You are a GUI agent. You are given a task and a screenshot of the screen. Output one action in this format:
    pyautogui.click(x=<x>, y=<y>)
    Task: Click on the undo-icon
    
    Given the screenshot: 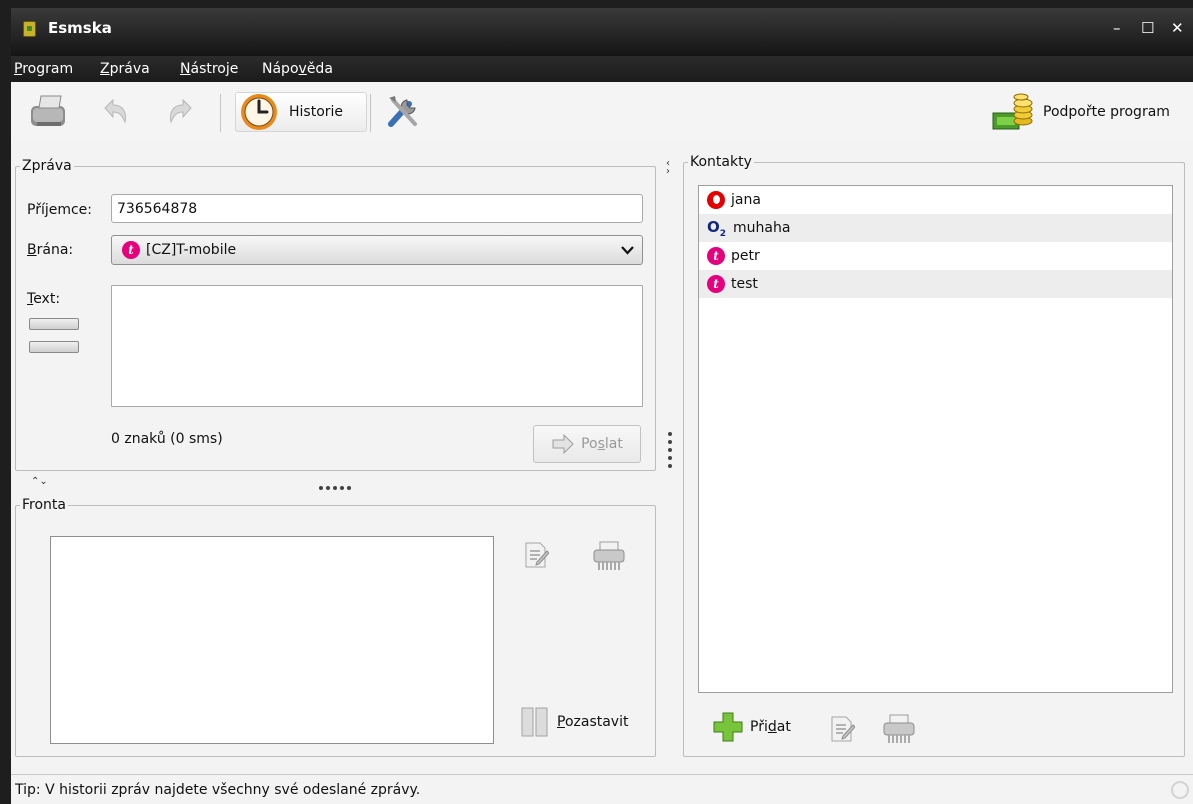 What is the action you would take?
    pyautogui.click(x=115, y=111)
    